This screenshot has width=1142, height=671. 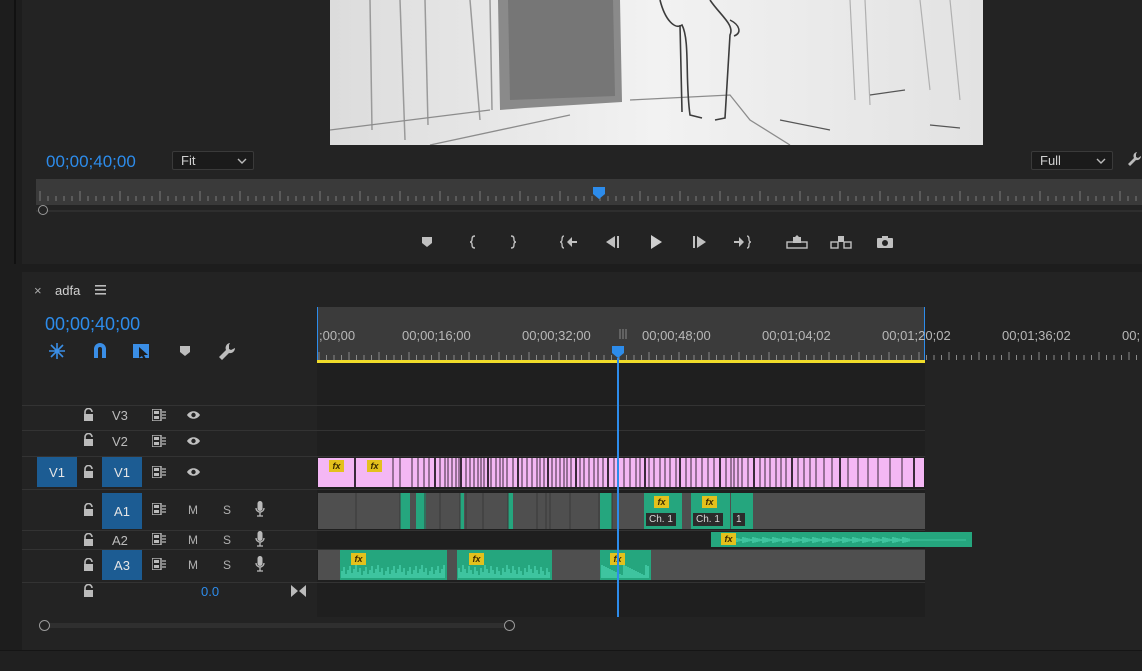 I want to click on panel-menu-icon, so click(x=100, y=290).